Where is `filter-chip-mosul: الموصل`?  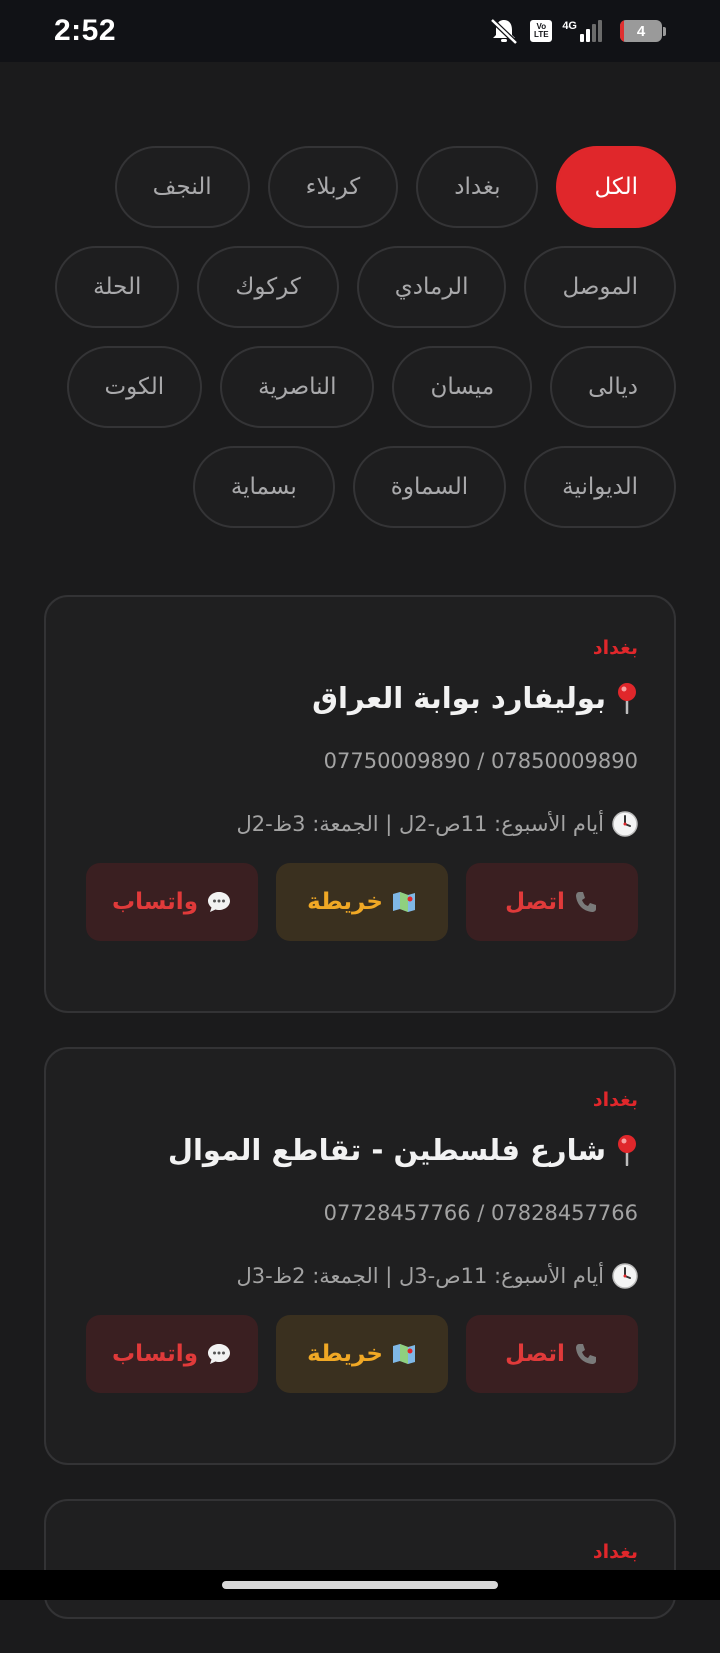
filter-chip-mosul: الموصل is located at coordinates (600, 287).